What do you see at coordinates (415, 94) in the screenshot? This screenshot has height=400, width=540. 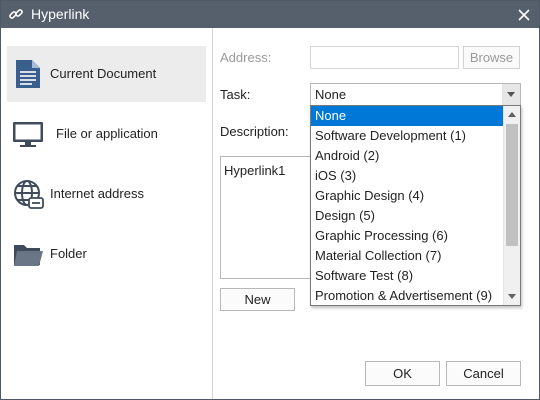 I see `task-select: None` at bounding box center [415, 94].